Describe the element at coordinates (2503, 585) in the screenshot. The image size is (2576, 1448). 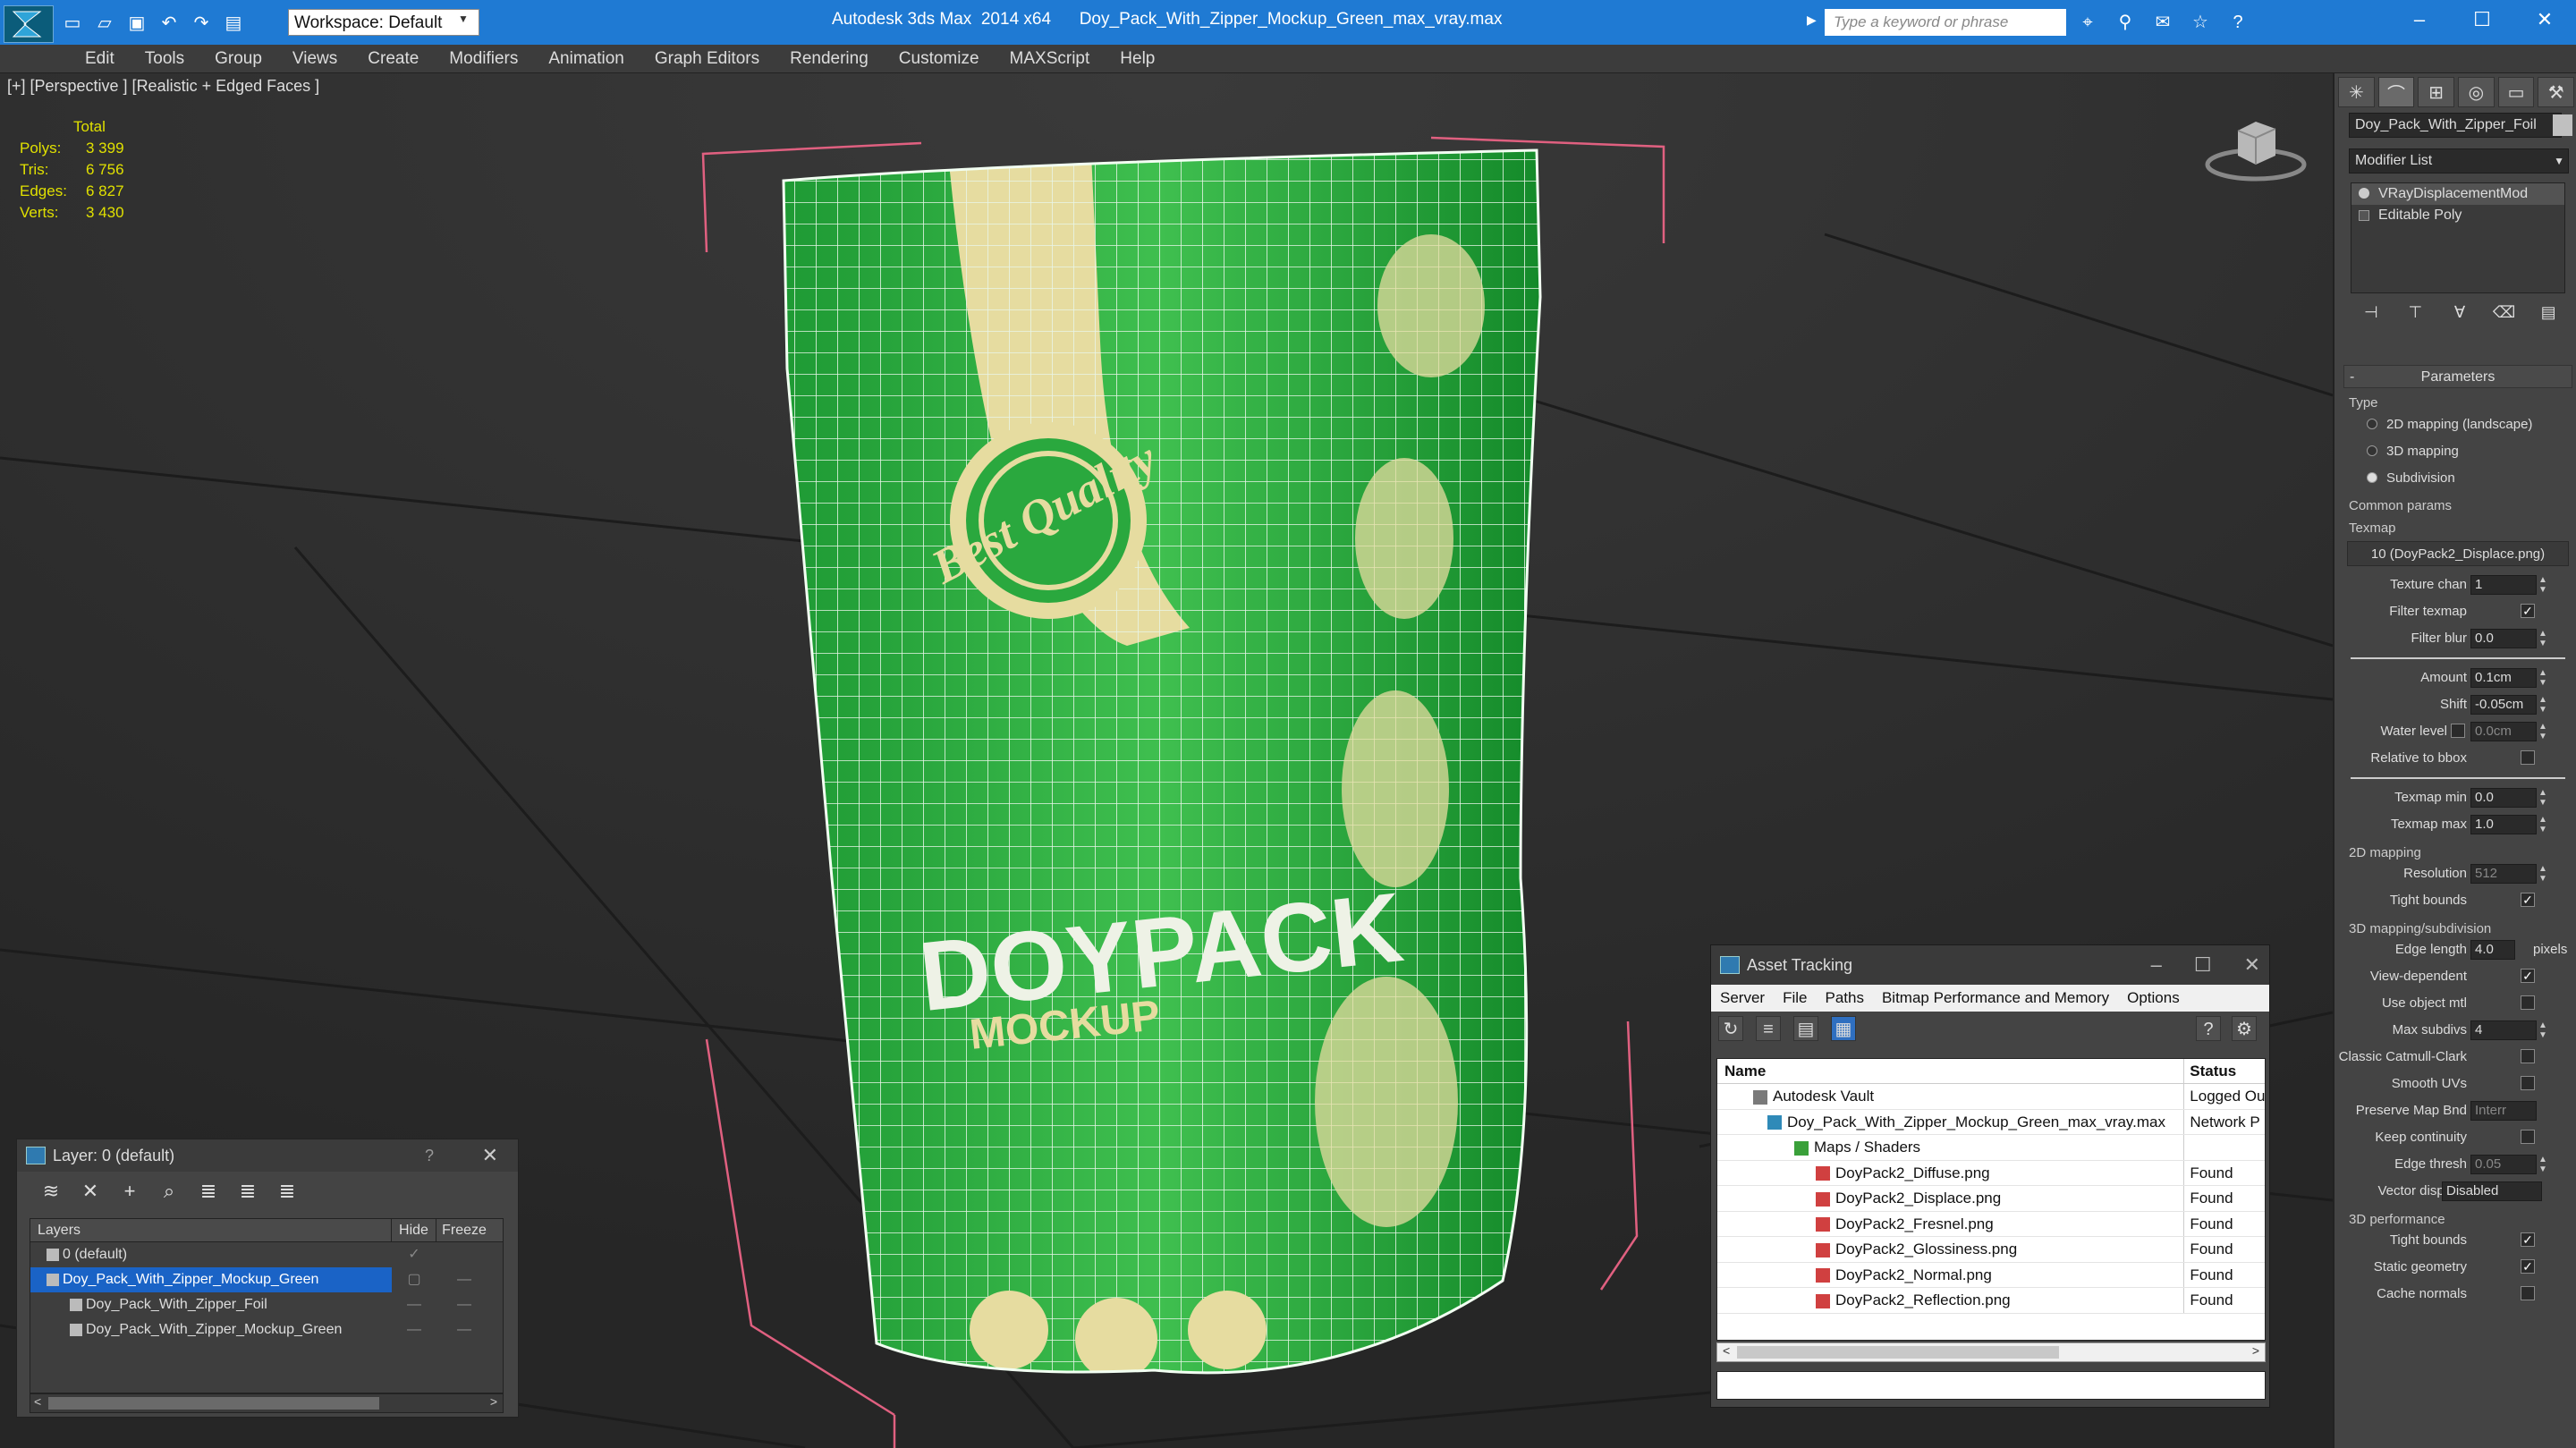
I see `texture-chan-field: 1` at that location.